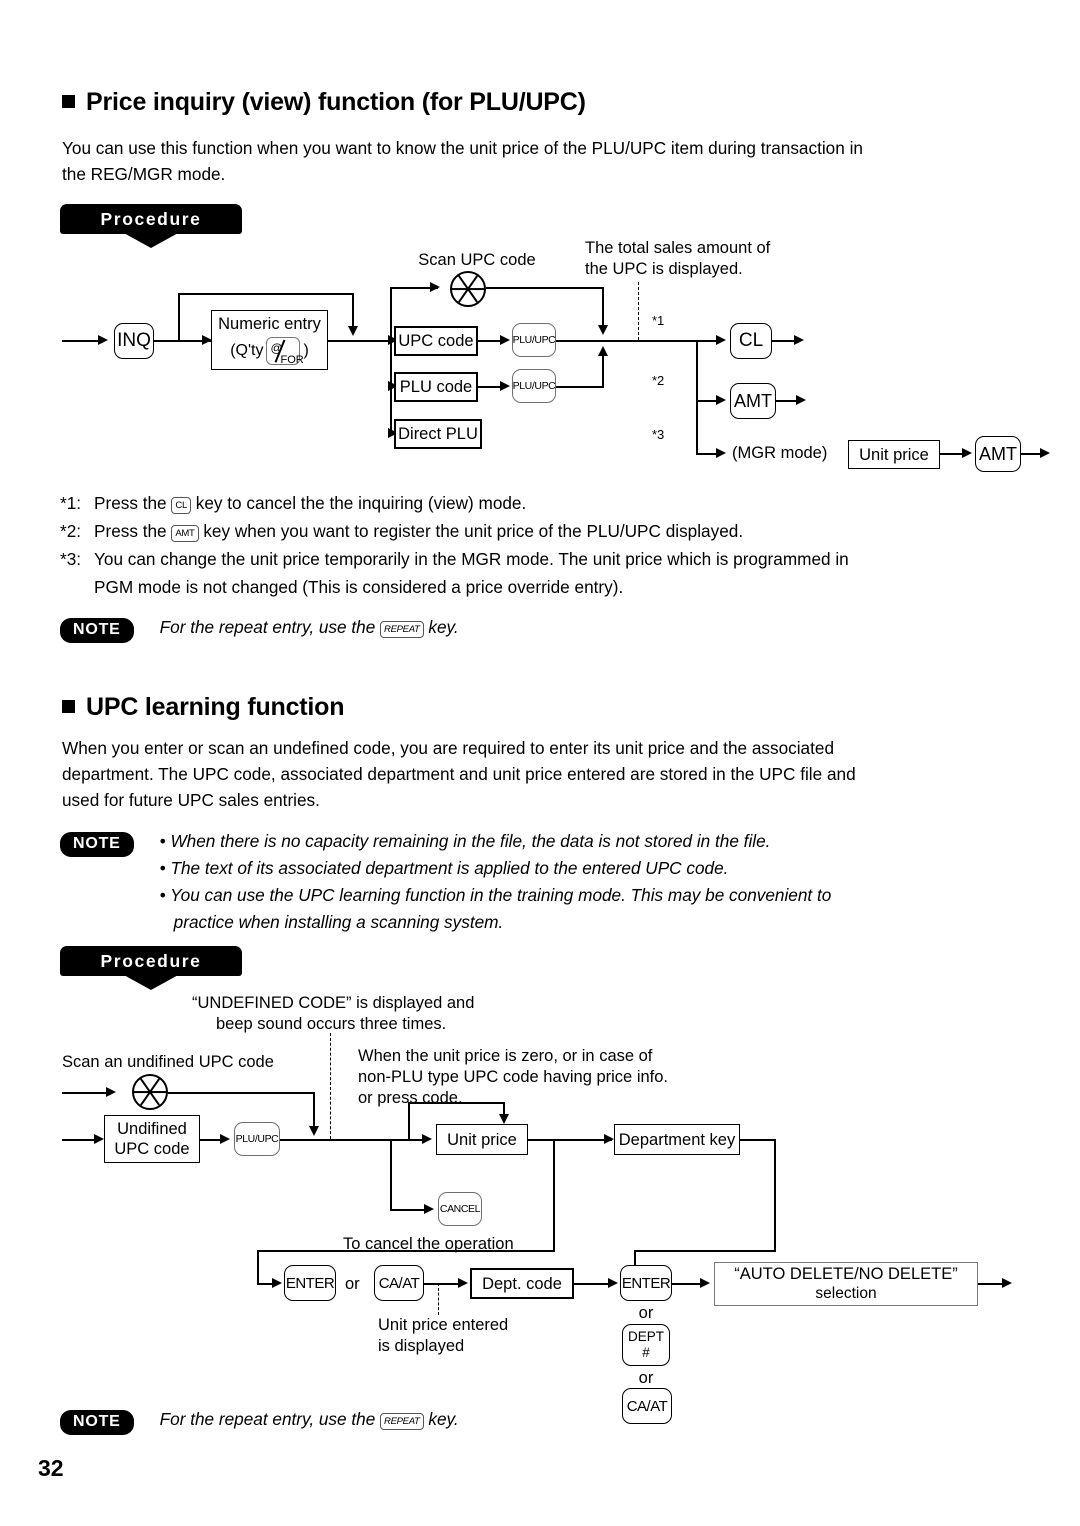 Image resolution: width=1080 pixels, height=1526 pixels. Describe the element at coordinates (406, 1251) in the screenshot. I see `unitprice-down-hline` at that location.